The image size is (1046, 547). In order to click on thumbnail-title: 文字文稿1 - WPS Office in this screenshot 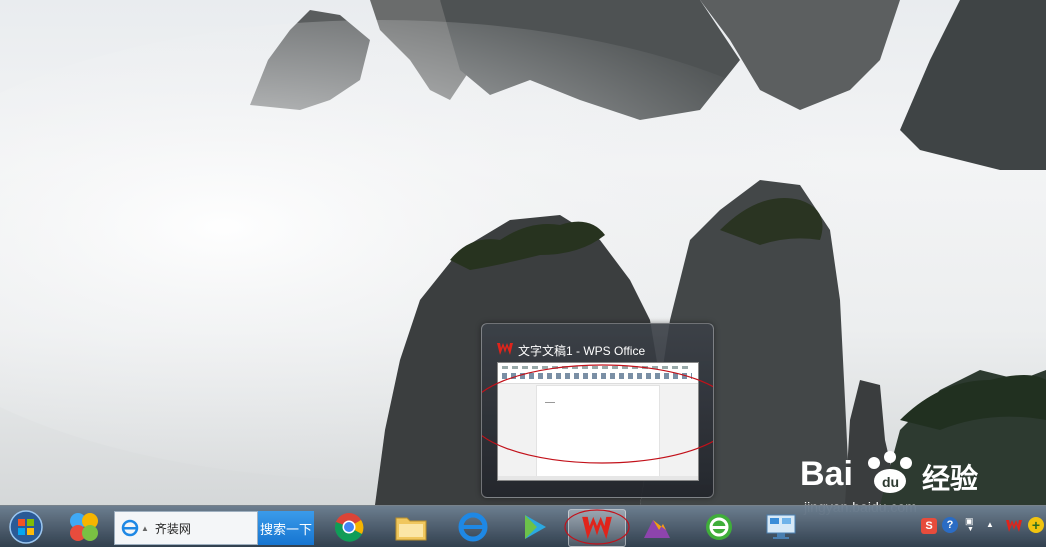, I will do `click(582, 351)`.